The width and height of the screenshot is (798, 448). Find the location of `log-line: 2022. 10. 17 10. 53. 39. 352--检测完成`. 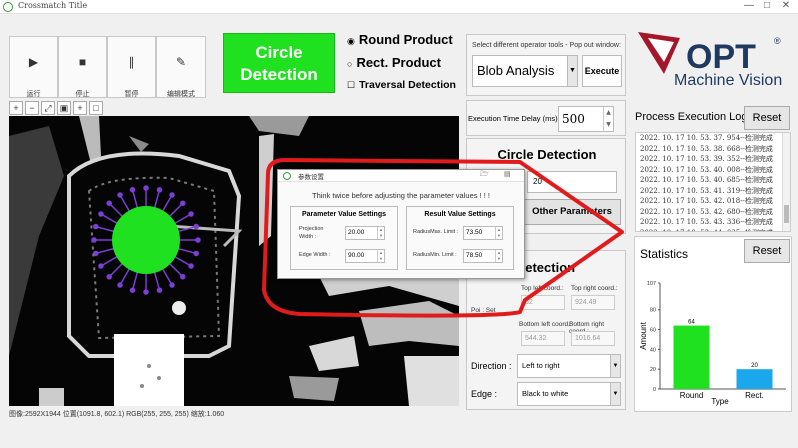

log-line: 2022. 10. 17 10. 53. 39. 352--检测完成 is located at coordinates (706, 159).